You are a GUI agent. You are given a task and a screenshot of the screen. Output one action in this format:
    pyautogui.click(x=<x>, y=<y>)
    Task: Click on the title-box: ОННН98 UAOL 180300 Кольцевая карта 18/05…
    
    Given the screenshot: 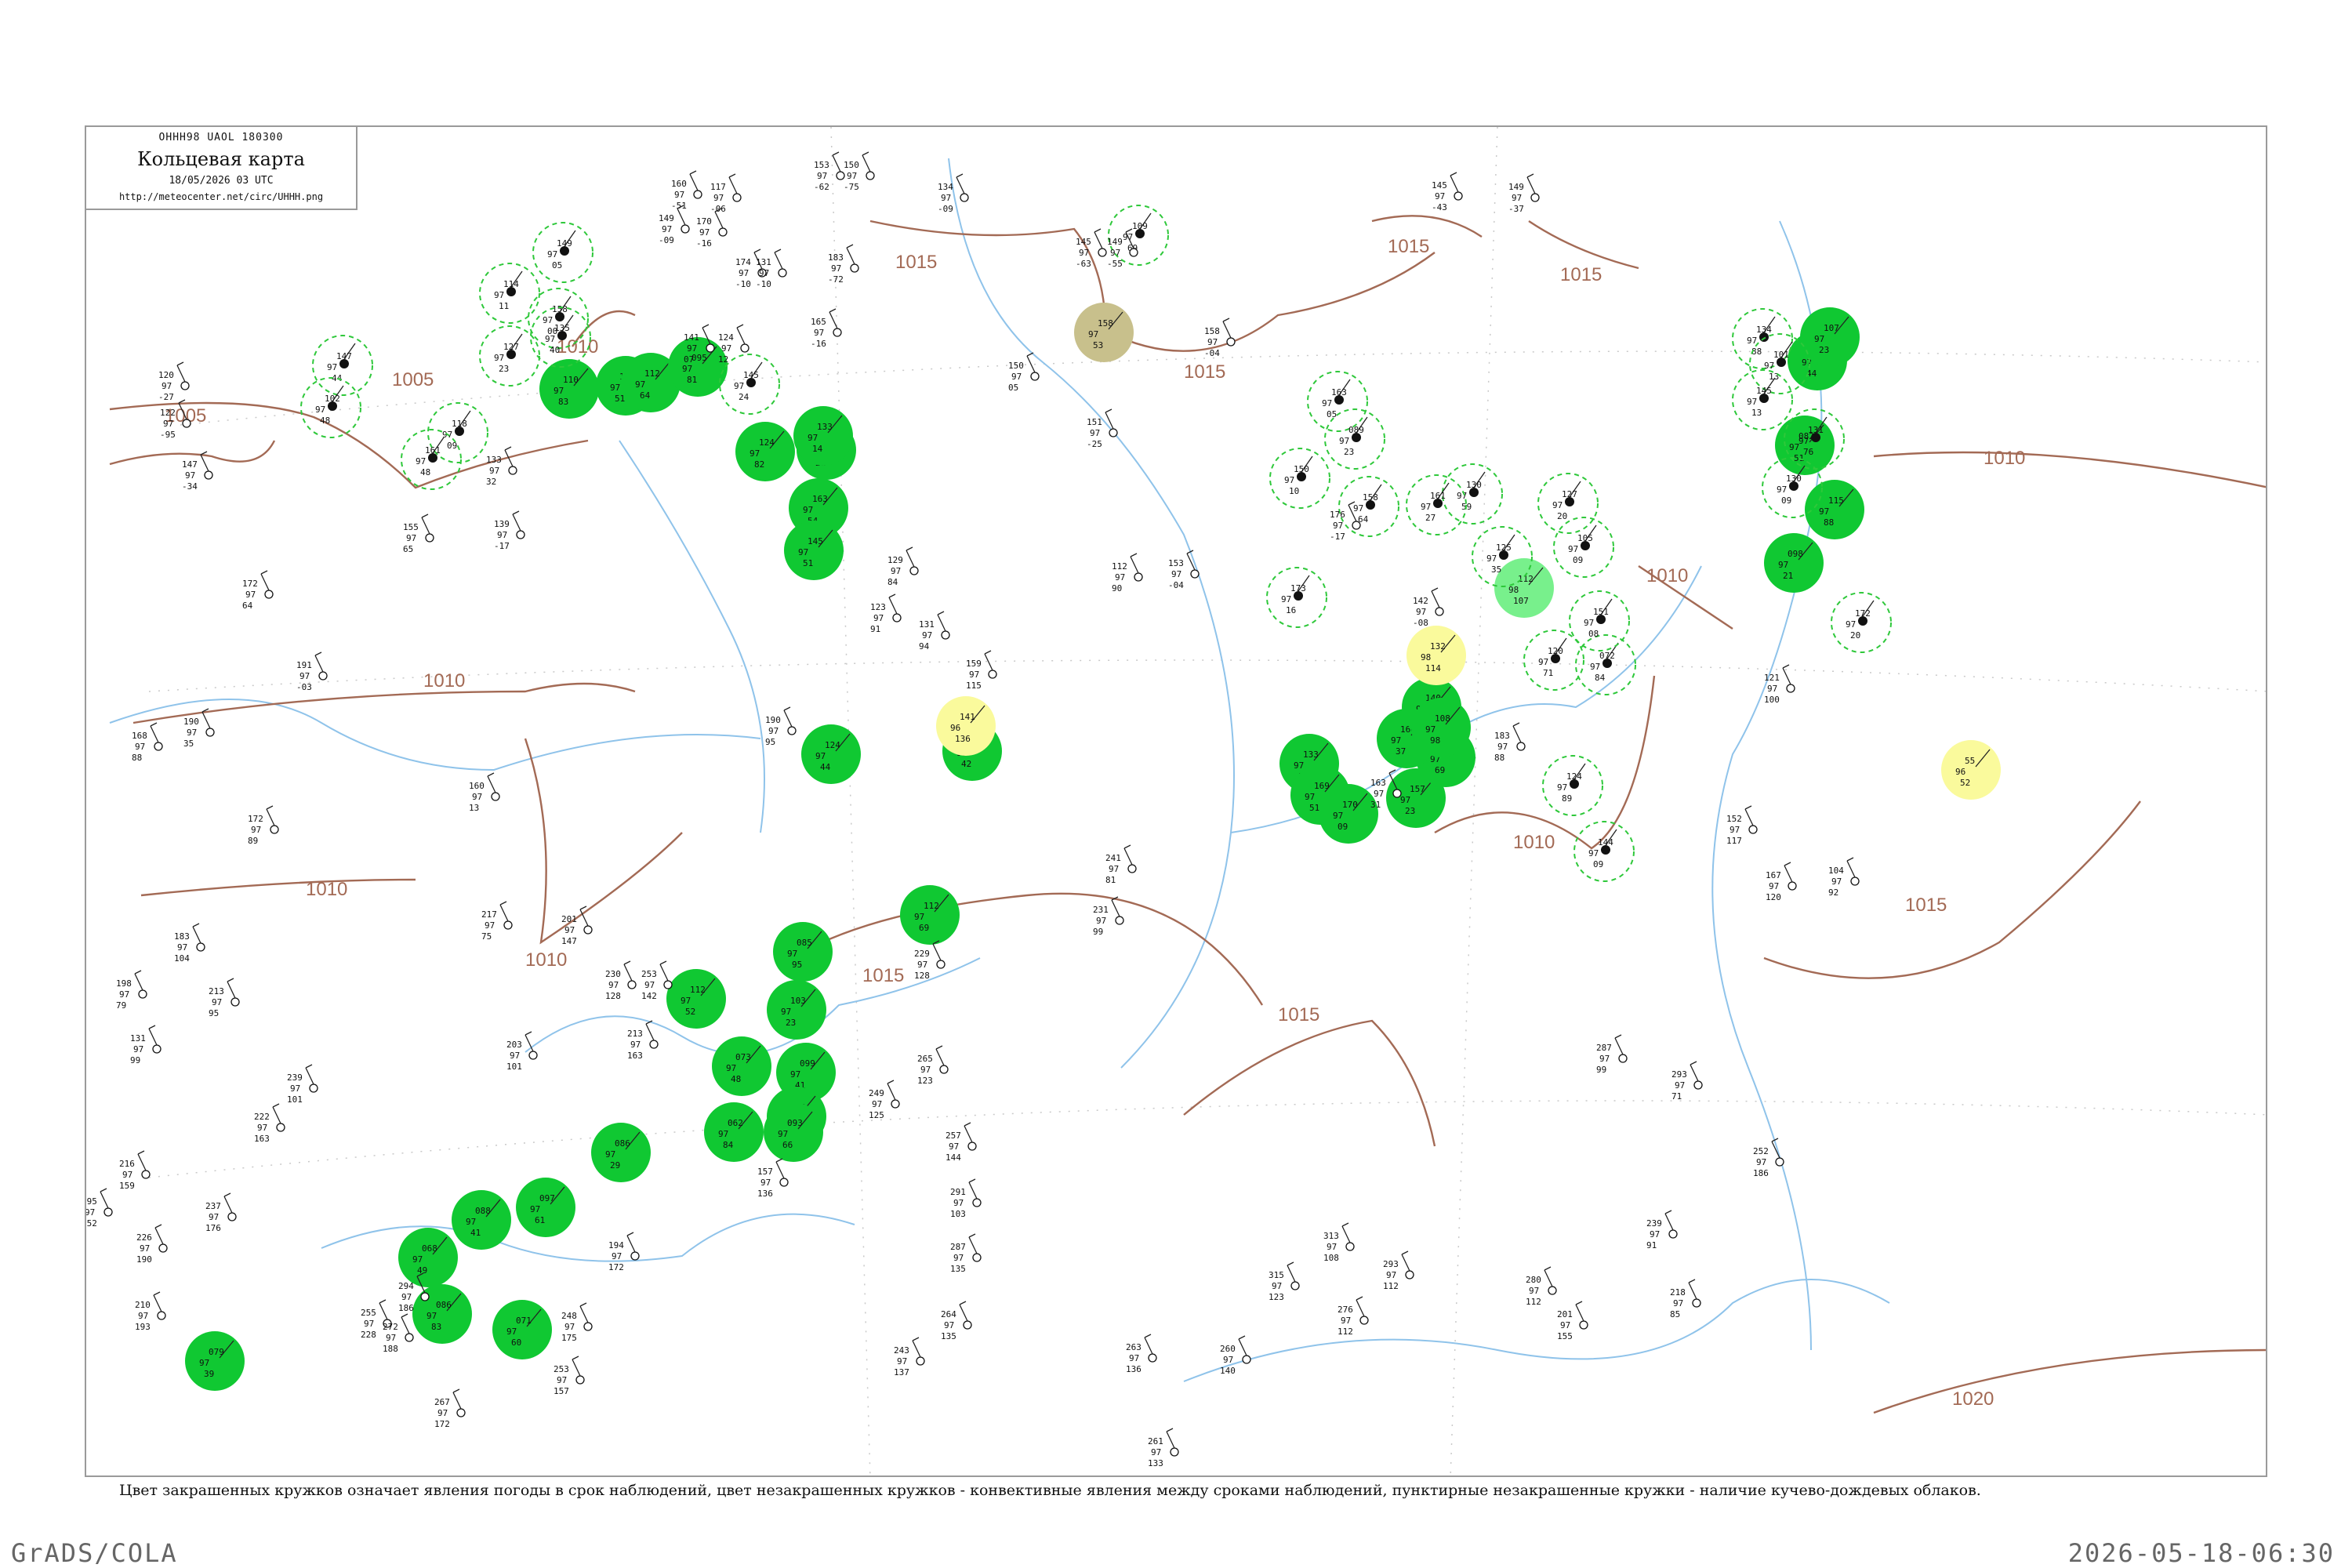 What is the action you would take?
    pyautogui.click(x=221, y=167)
    